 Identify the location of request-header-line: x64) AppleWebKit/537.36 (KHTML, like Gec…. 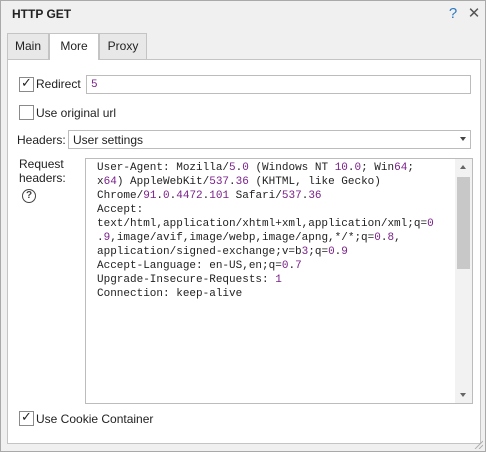
(239, 182).